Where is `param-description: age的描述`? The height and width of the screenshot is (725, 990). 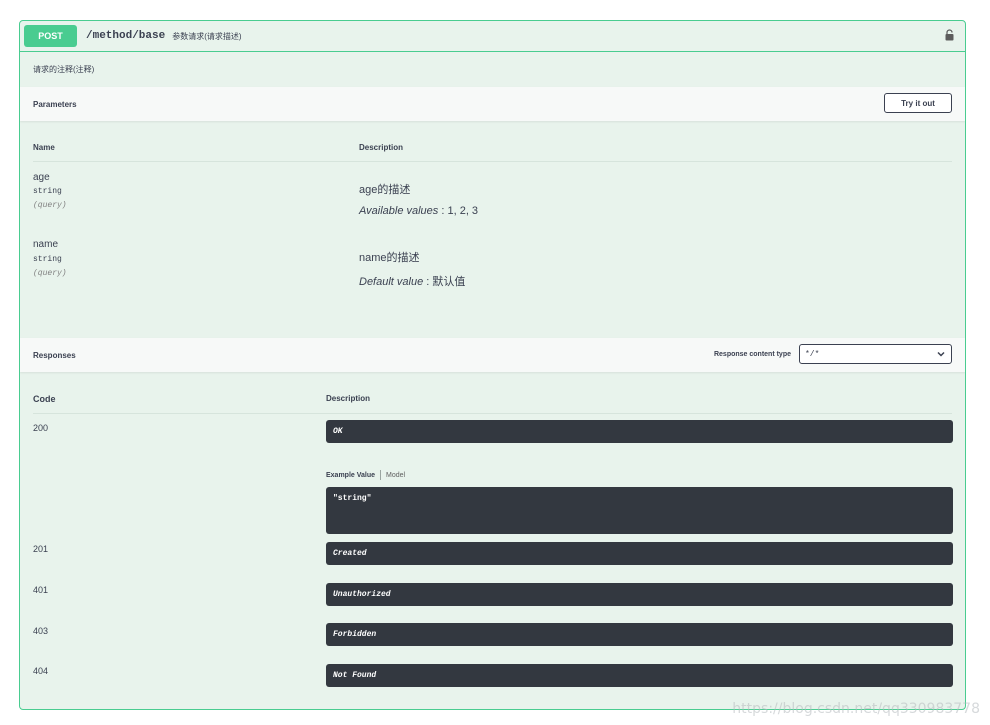
param-description: age的描述 is located at coordinates (385, 190).